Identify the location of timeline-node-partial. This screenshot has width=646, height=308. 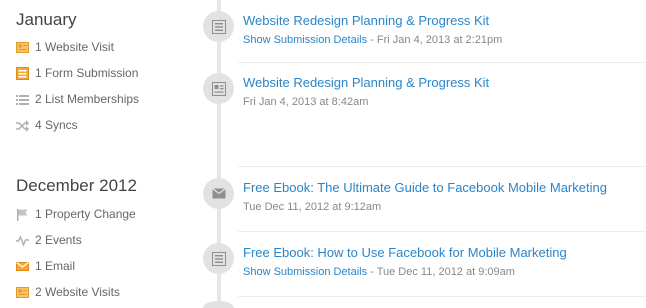
(218, 304).